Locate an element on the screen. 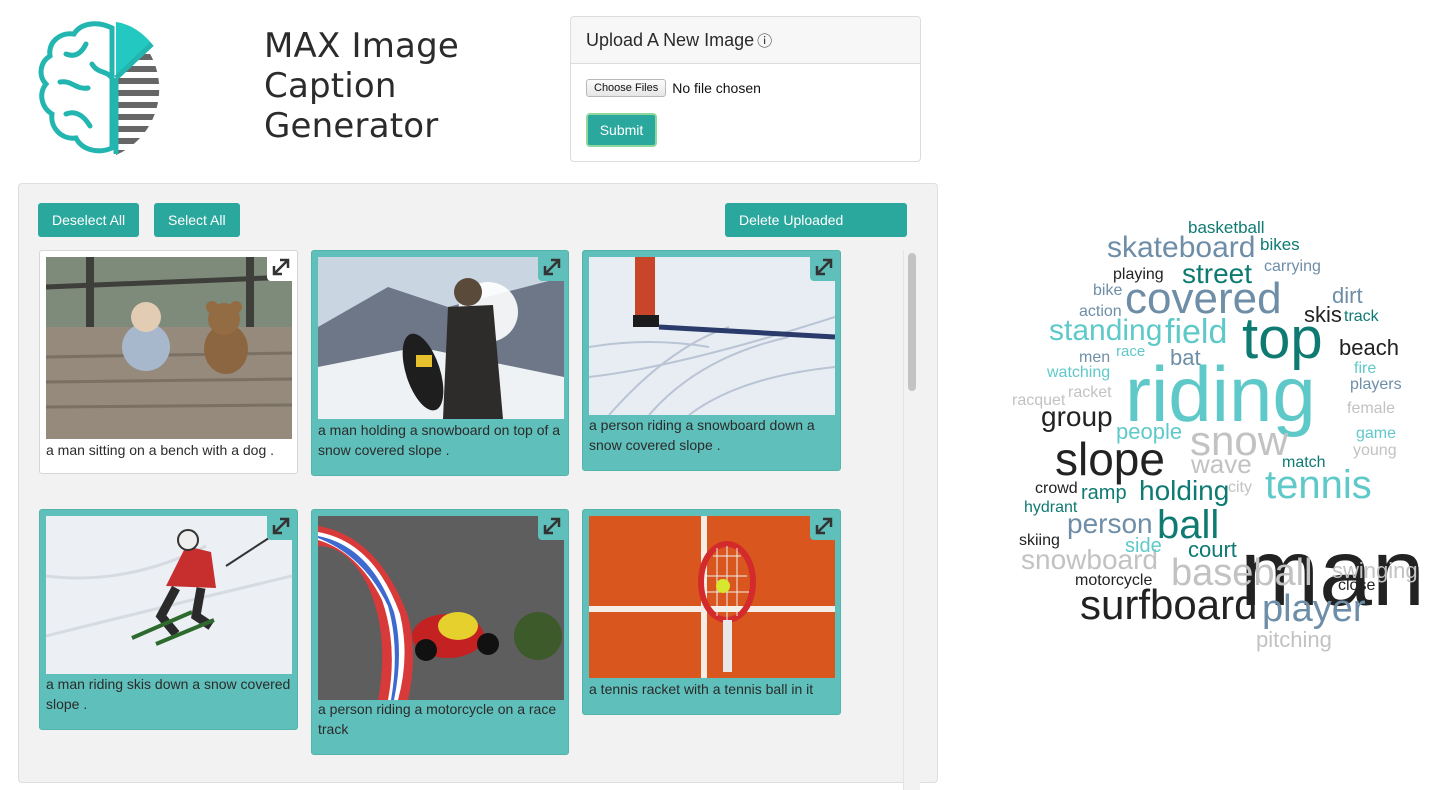 This screenshot has width=1454, height=790. wordcloud-word: carrying is located at coordinates (1292, 266).